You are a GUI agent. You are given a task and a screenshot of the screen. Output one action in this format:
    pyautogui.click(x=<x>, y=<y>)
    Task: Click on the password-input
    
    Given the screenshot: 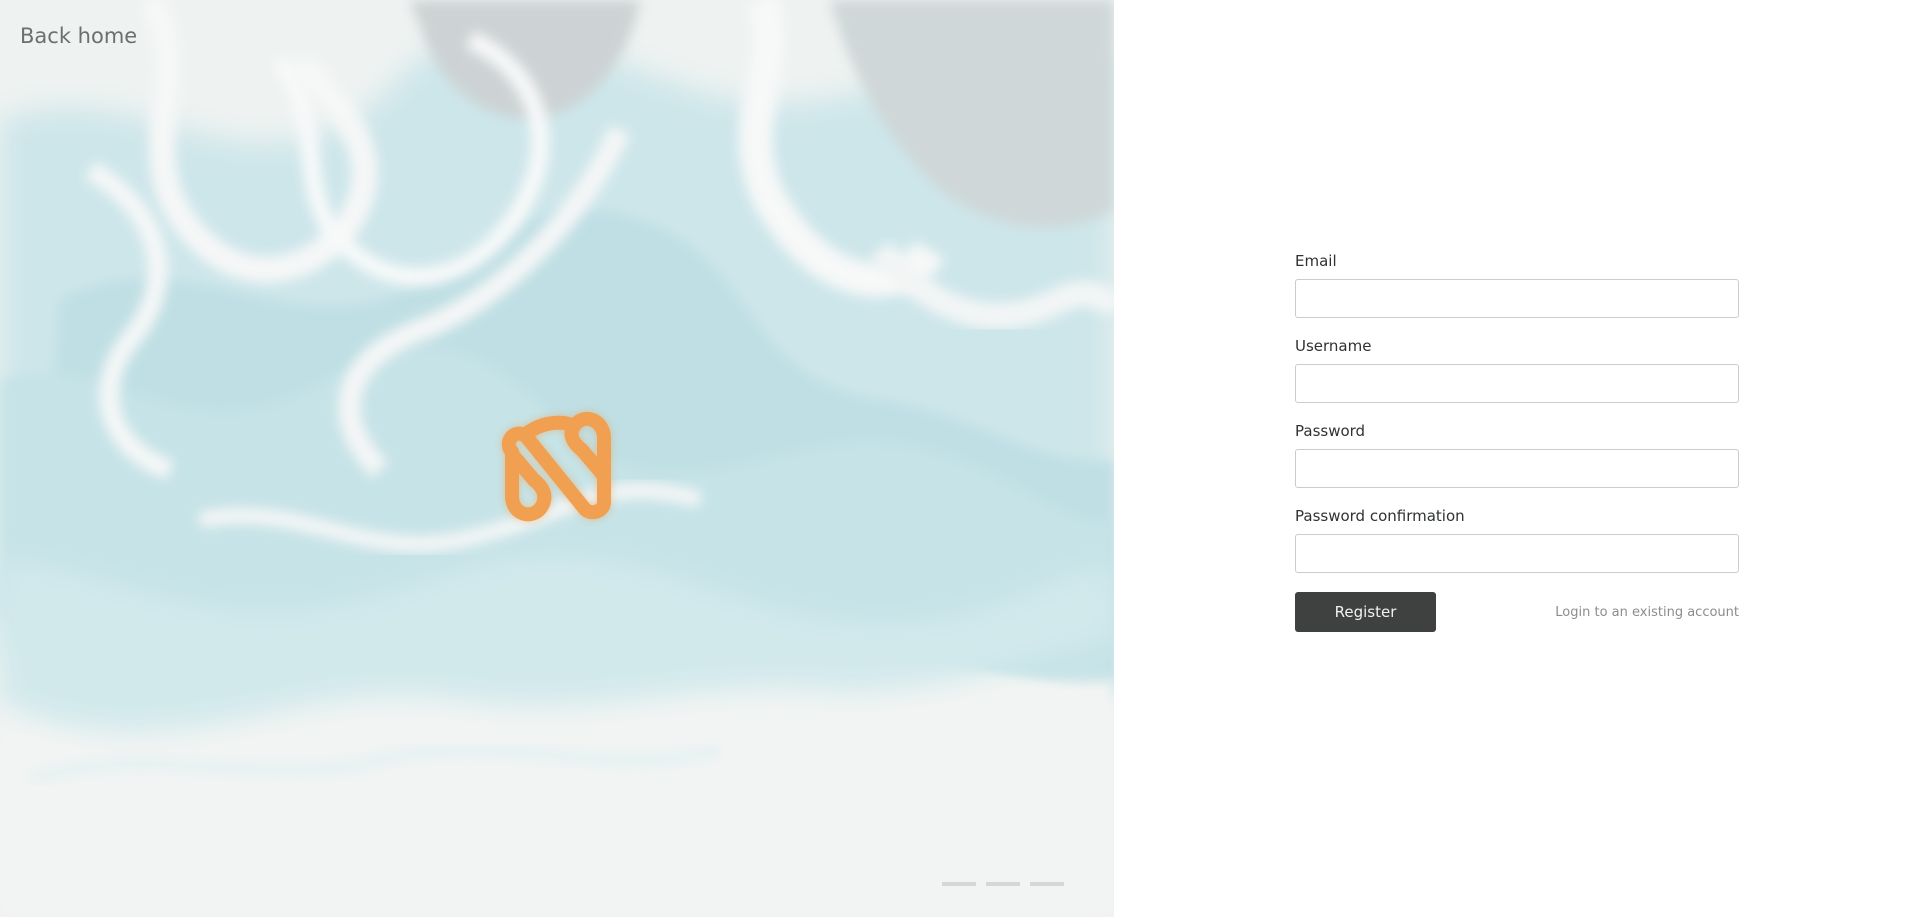 What is the action you would take?
    pyautogui.click(x=1517, y=468)
    